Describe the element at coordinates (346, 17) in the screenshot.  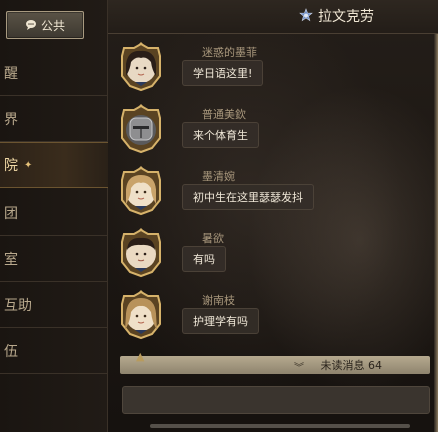
I see `channel-title-text: 拉文克劳` at that location.